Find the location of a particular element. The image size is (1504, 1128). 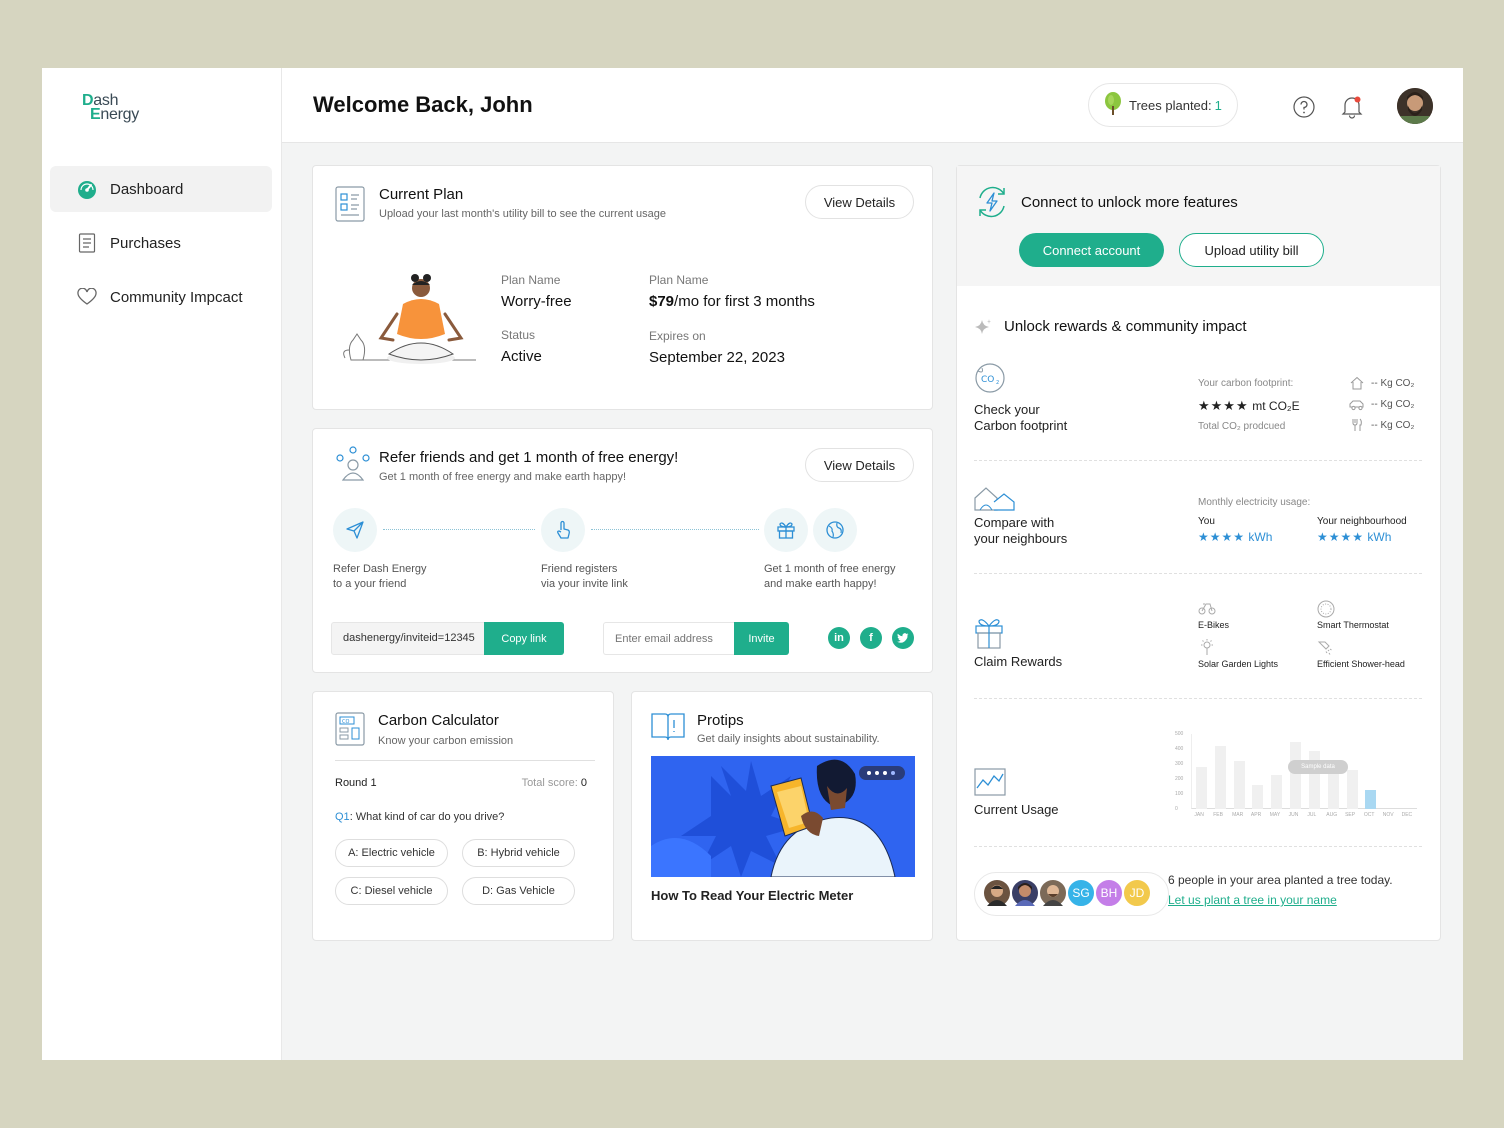

sidebar-item-community-impact: Community Impcact is located at coordinates (161, 297).